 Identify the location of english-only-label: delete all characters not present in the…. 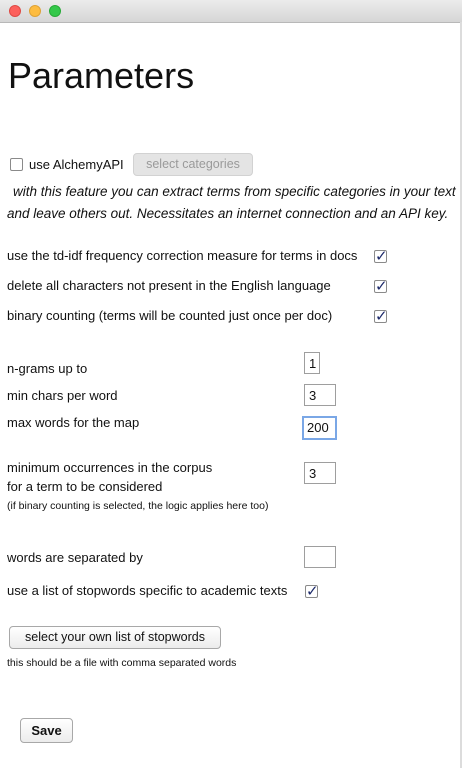
(169, 285).